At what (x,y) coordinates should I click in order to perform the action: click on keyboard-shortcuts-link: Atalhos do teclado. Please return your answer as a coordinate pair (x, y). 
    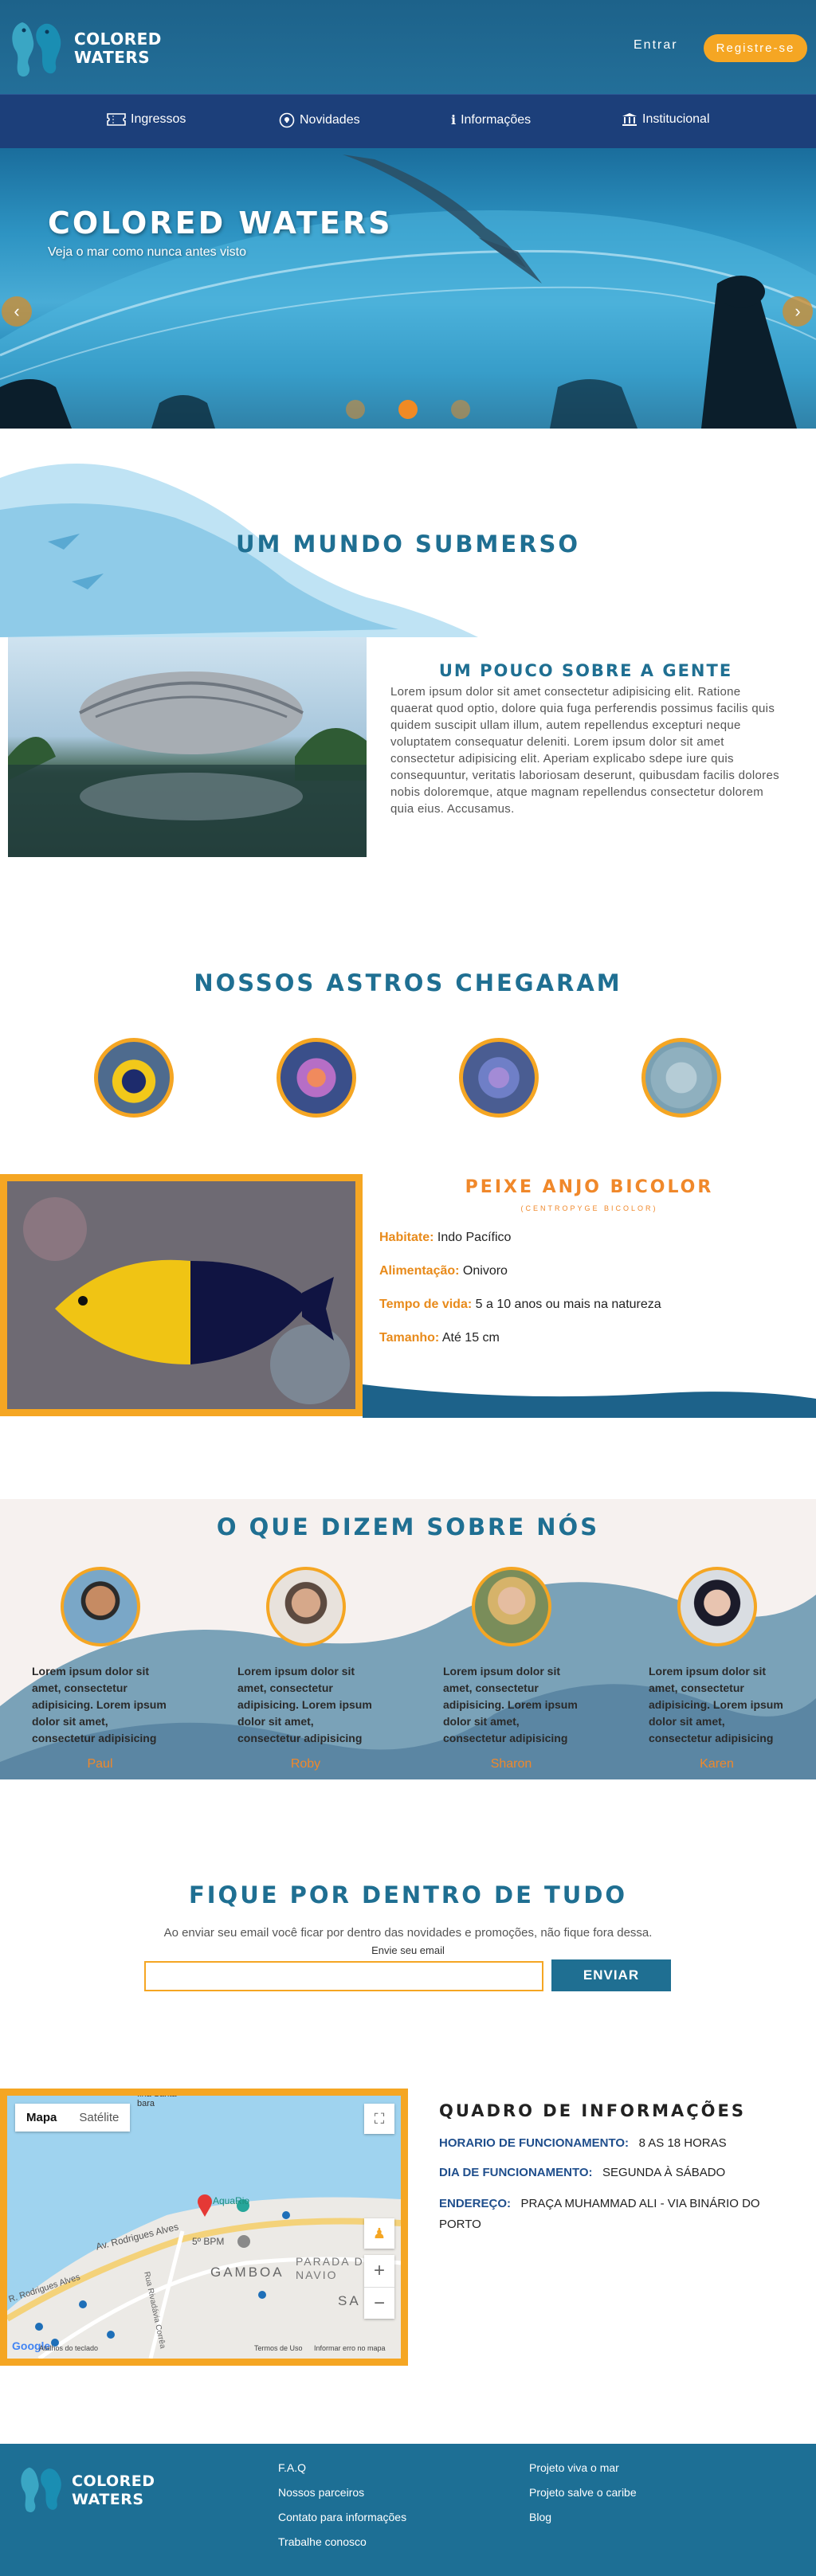
    Looking at the image, I should click on (68, 2348).